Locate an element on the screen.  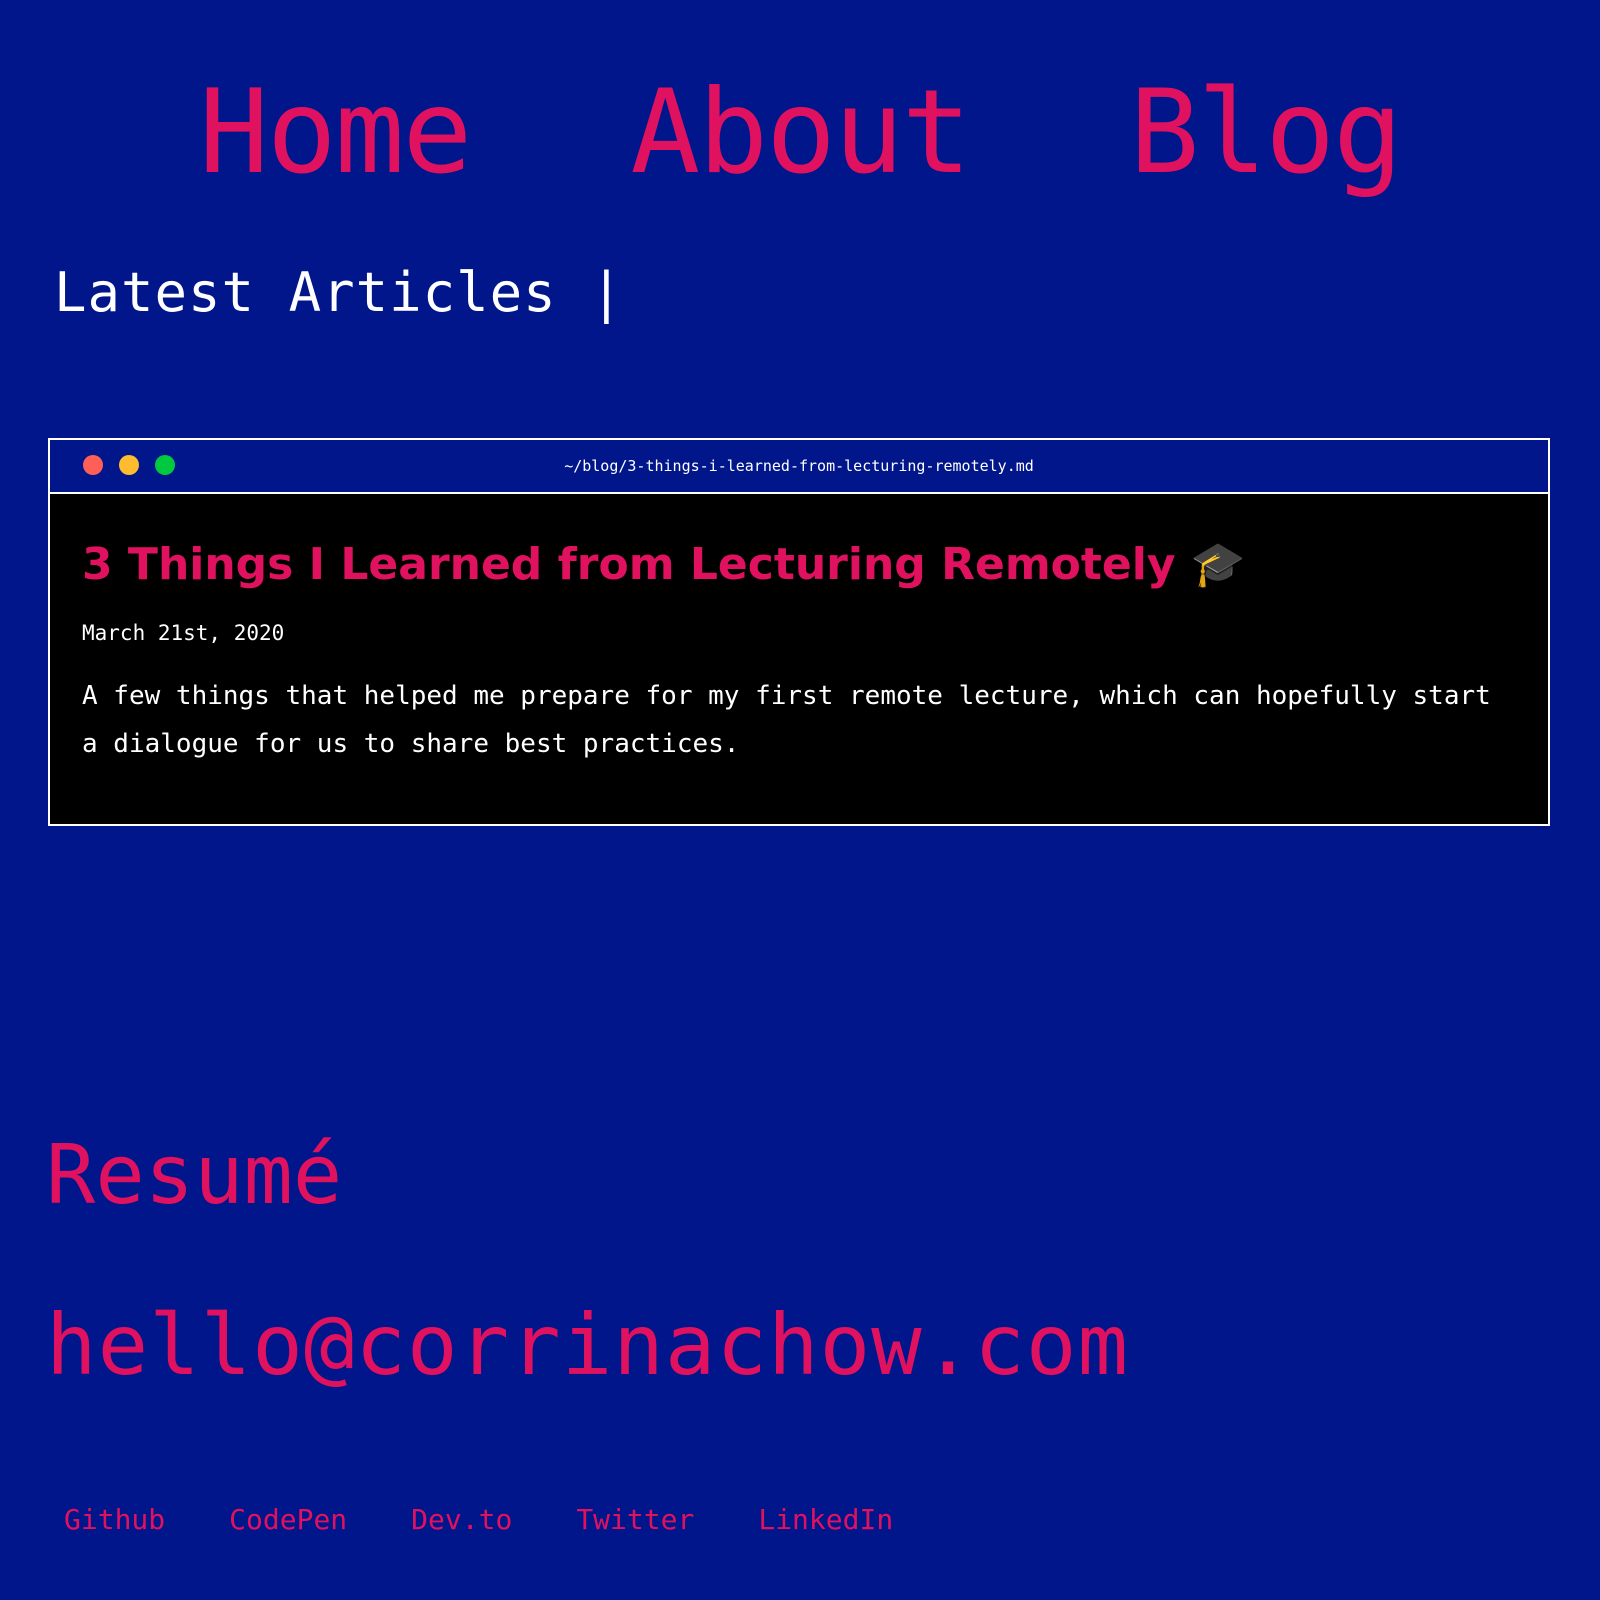
resume-link: Resumé is located at coordinates (194, 1176).